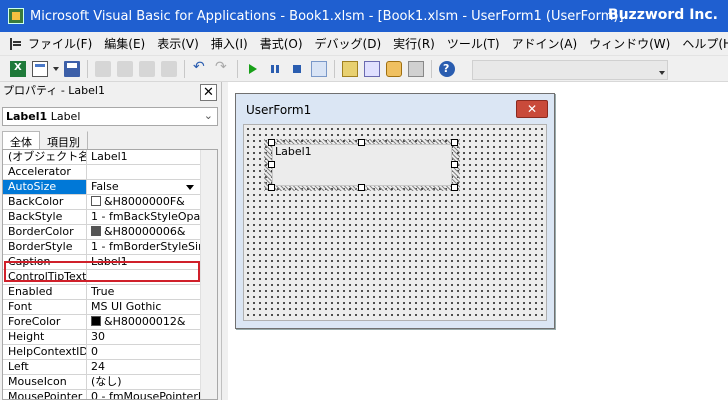 This screenshot has height=400, width=728. I want to click on property-row: Caption Label1, so click(101, 262).